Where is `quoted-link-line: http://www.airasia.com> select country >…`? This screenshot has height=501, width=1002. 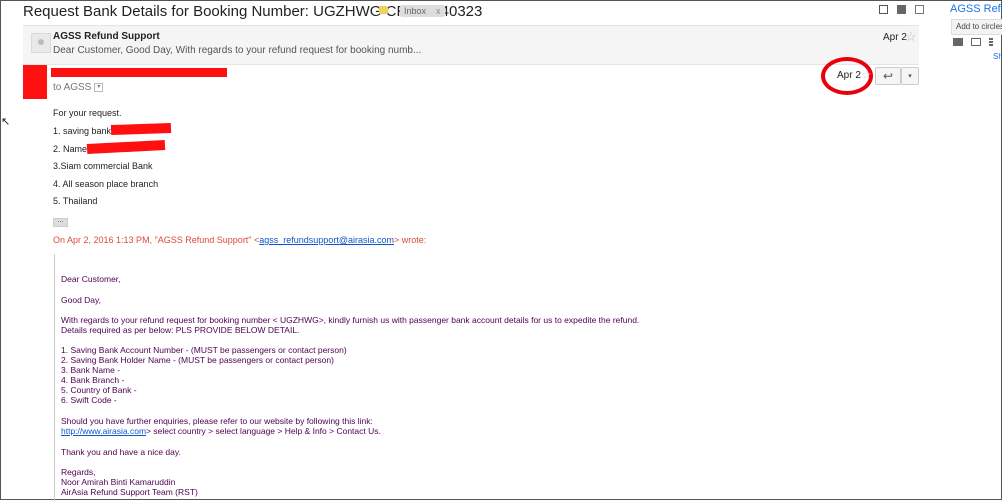 quoted-link-line: http://www.airasia.com> select country >… is located at coordinates (221, 431).